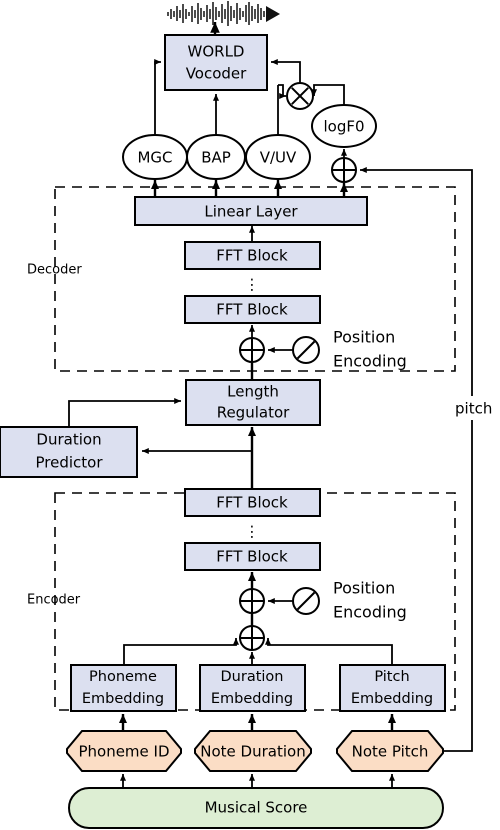 This screenshot has width=500, height=830. Describe the element at coordinates (54, 600) in the screenshot. I see `encoder-group-label: Encoder` at that location.